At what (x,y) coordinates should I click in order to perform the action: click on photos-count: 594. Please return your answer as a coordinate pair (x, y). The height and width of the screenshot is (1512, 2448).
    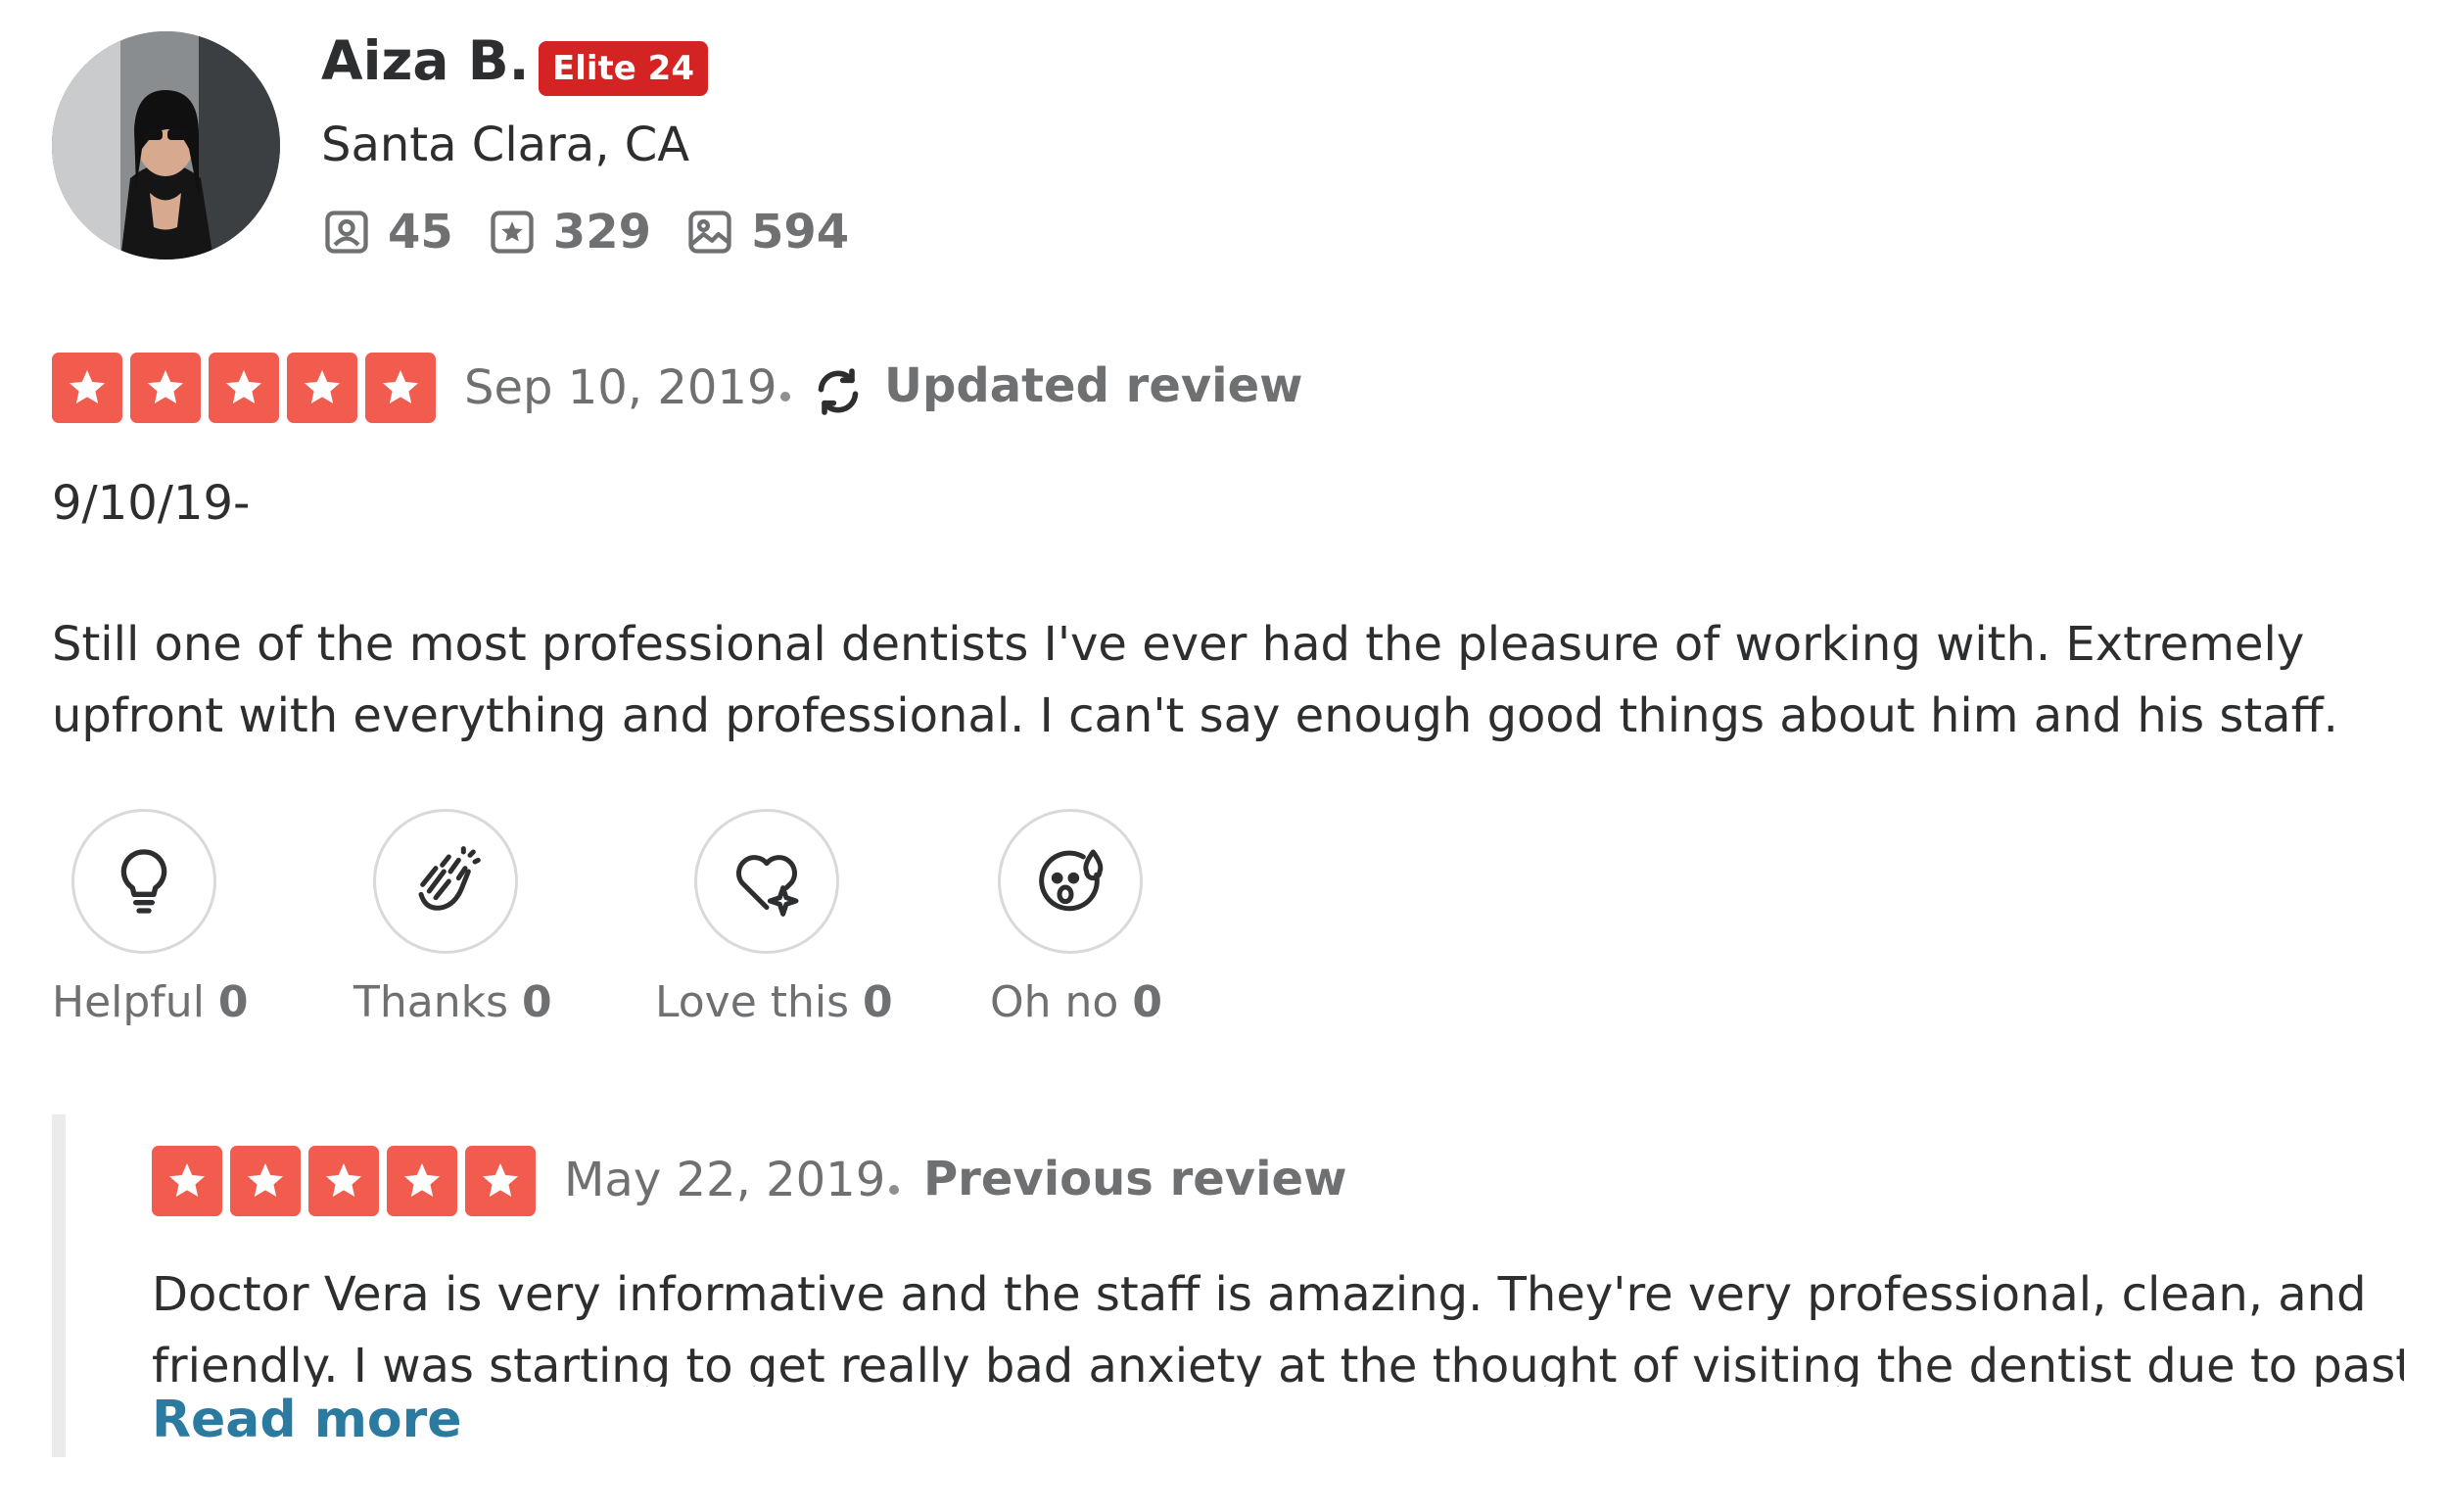
    Looking at the image, I should click on (800, 232).